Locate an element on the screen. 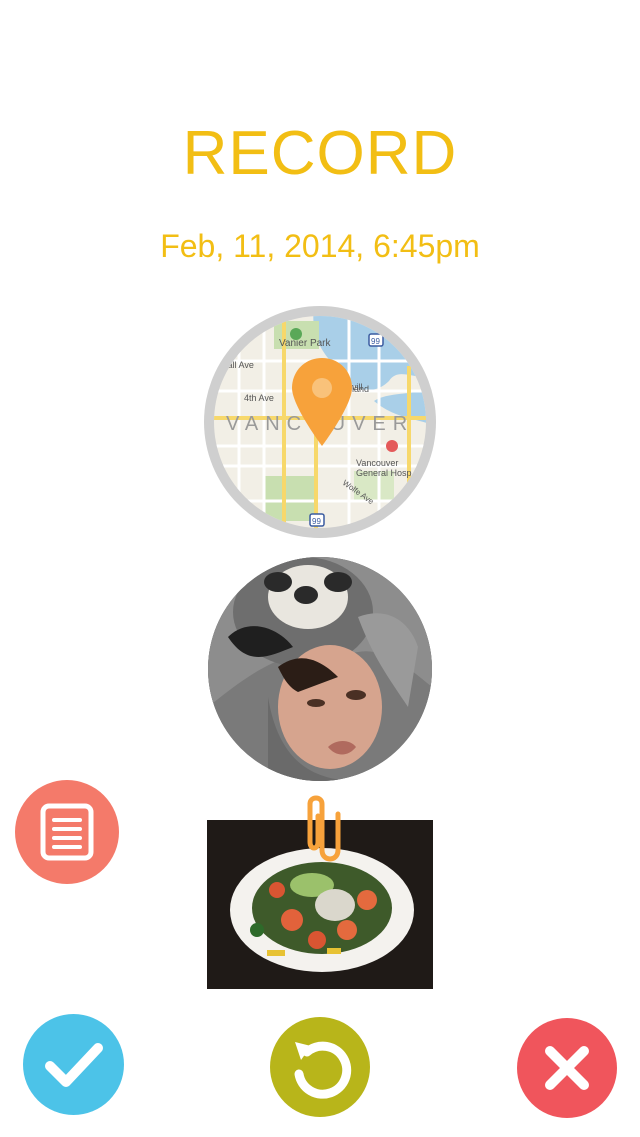 This screenshot has height=1137, width=640. highway-shield-top: 99 is located at coordinates (375, 341).